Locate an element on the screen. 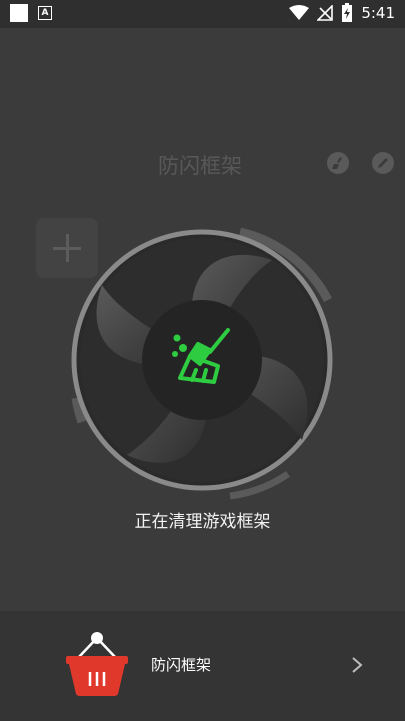 The width and height of the screenshot is (405, 721). bottom-item-label: 防闪框架 is located at coordinates (181, 665).